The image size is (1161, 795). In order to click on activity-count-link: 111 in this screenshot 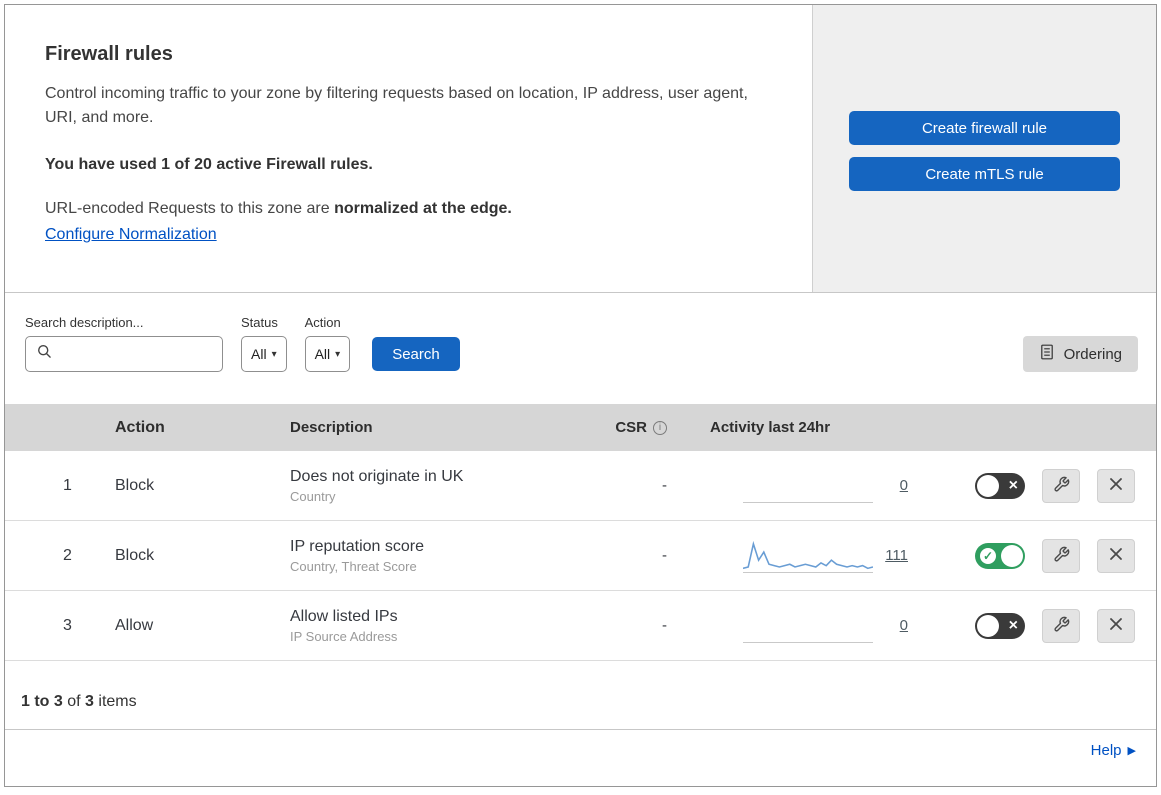, I will do `click(896, 555)`.